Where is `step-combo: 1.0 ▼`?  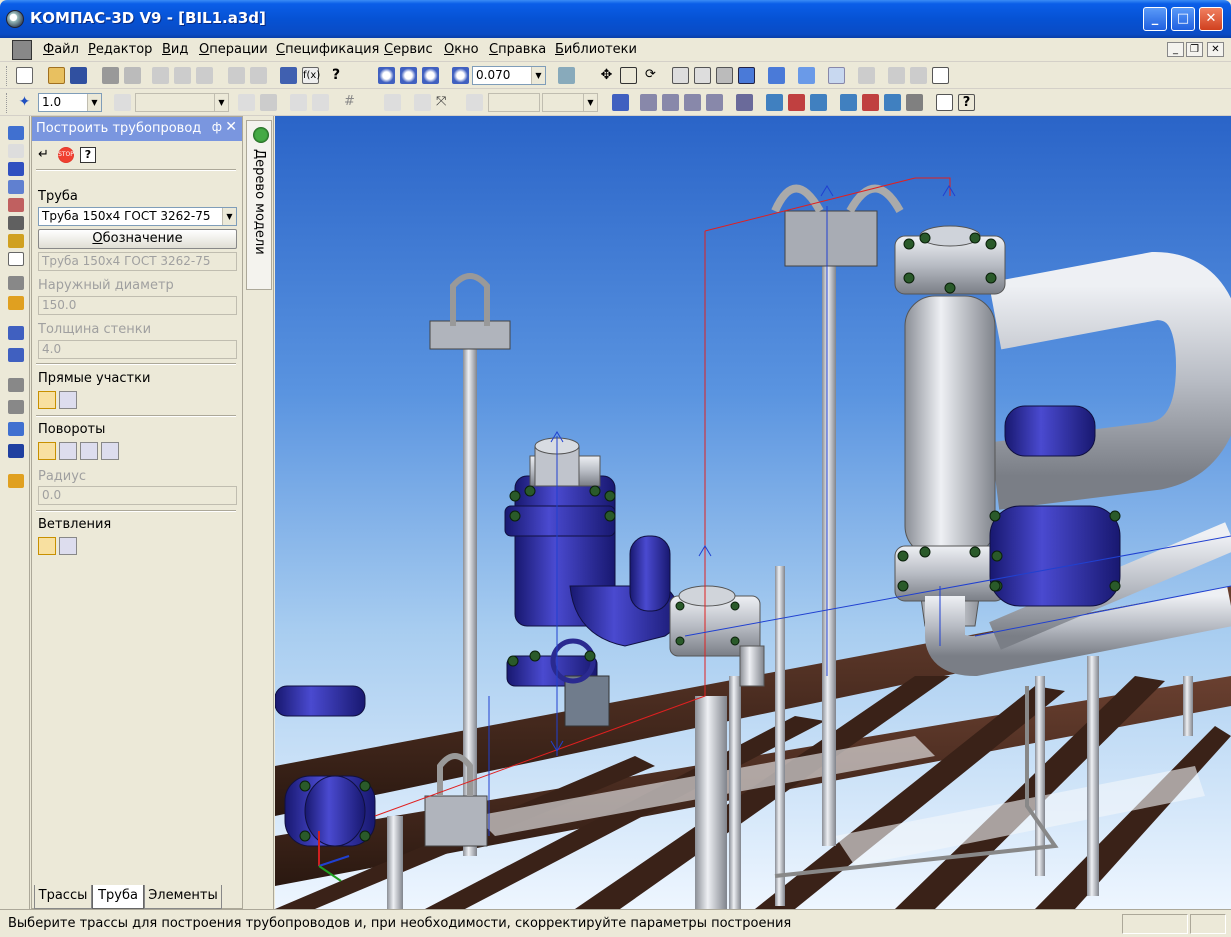 step-combo: 1.0 ▼ is located at coordinates (70, 102).